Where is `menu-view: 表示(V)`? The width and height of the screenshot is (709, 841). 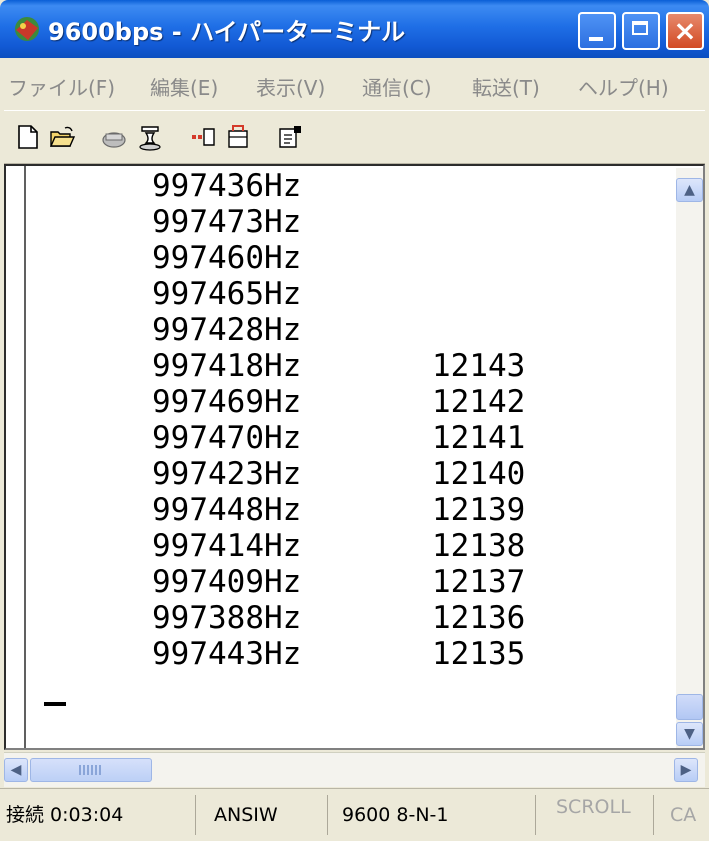 menu-view: 表示(V) is located at coordinates (290, 86).